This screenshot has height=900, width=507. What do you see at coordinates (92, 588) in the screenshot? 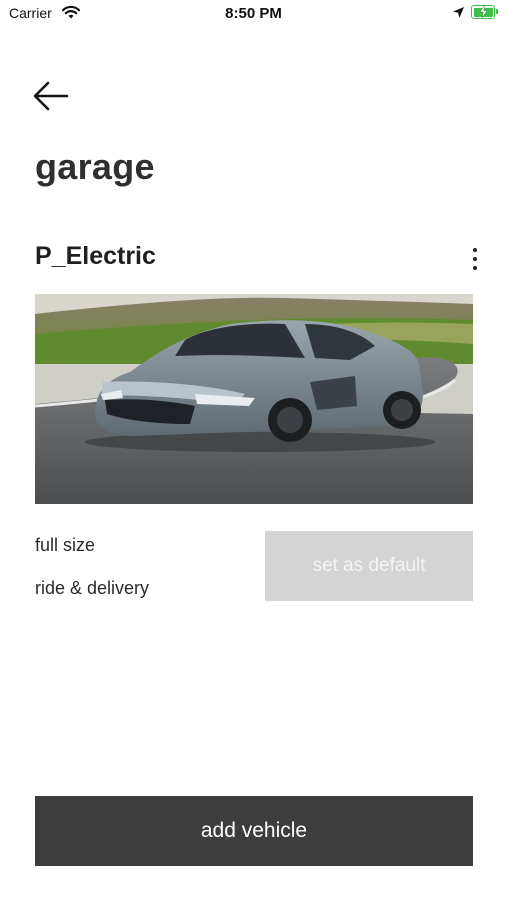
I see `spec-service: ride & delivery` at bounding box center [92, 588].